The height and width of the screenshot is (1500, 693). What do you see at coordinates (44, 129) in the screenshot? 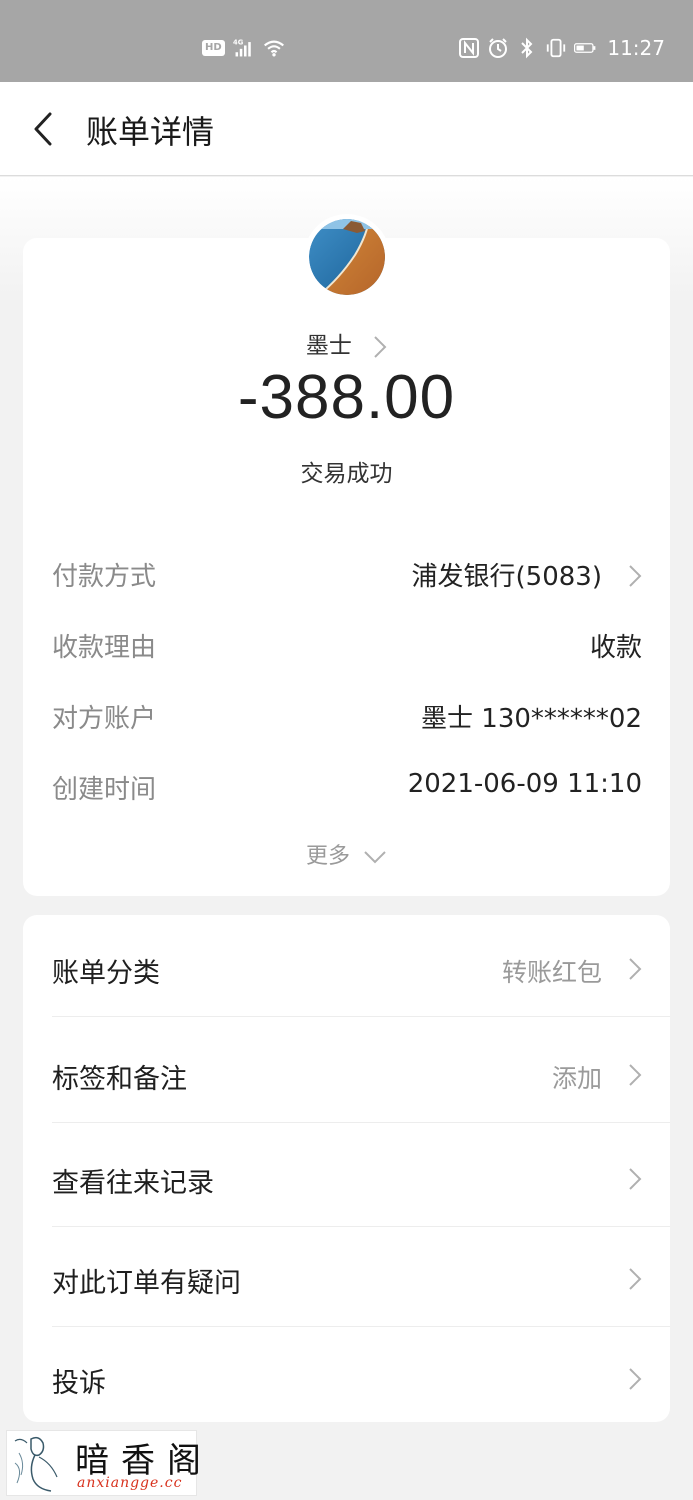
I see `back-arrow-icon` at bounding box center [44, 129].